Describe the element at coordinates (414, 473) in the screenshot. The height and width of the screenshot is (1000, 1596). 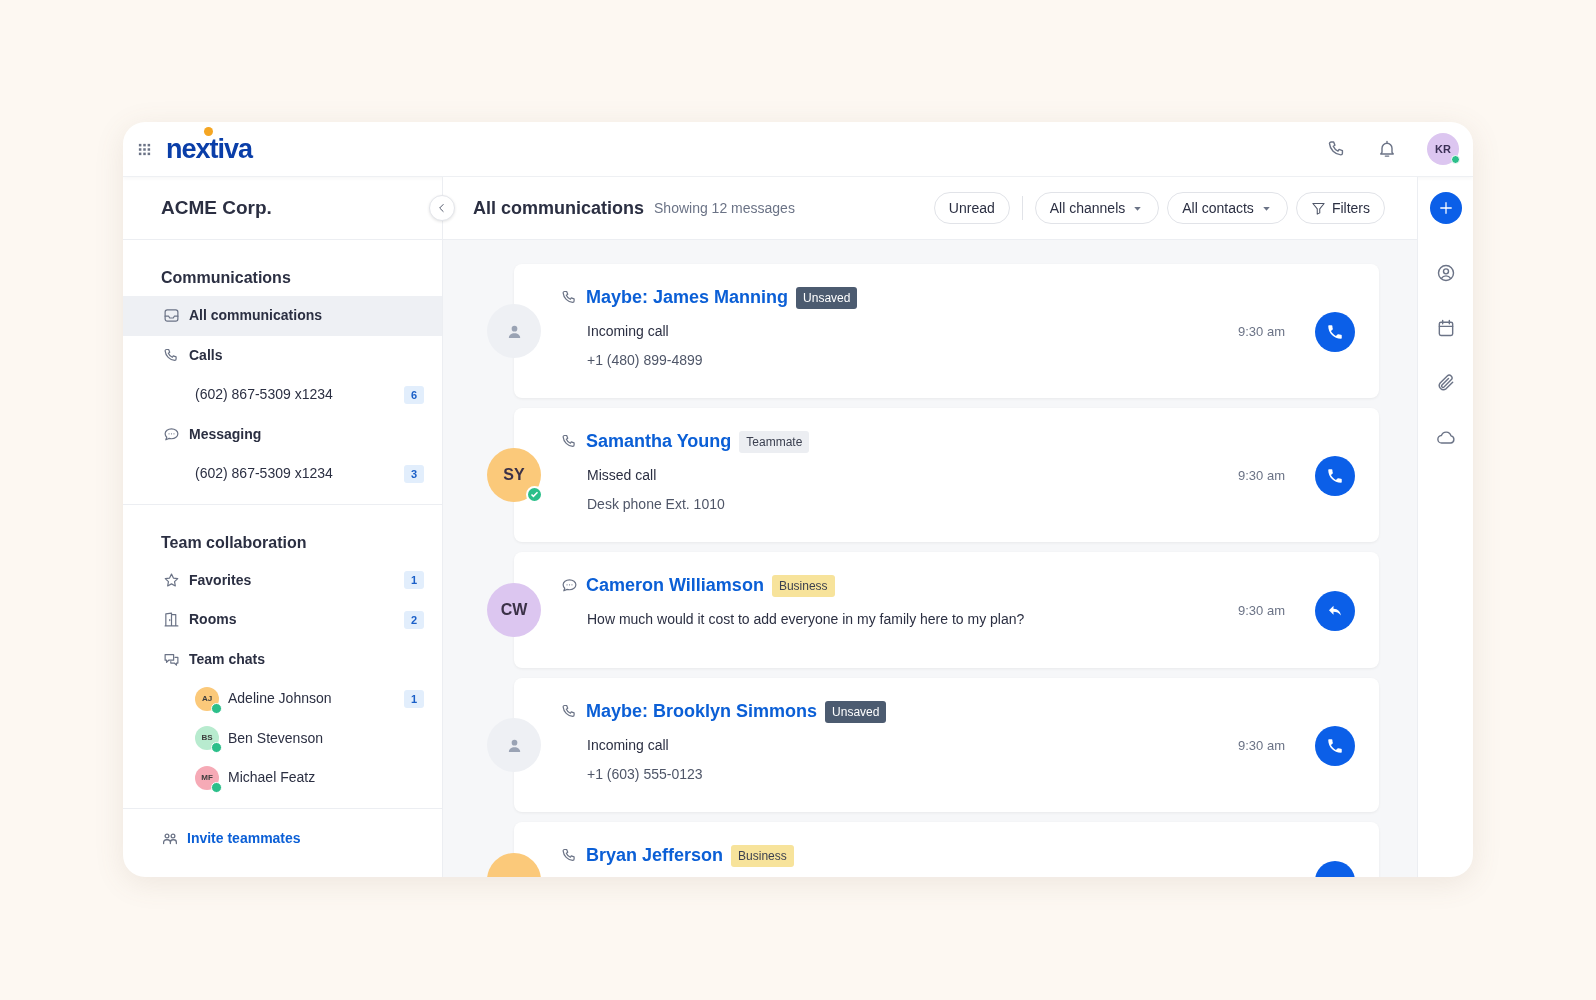
I see `count-badge: 3` at that location.